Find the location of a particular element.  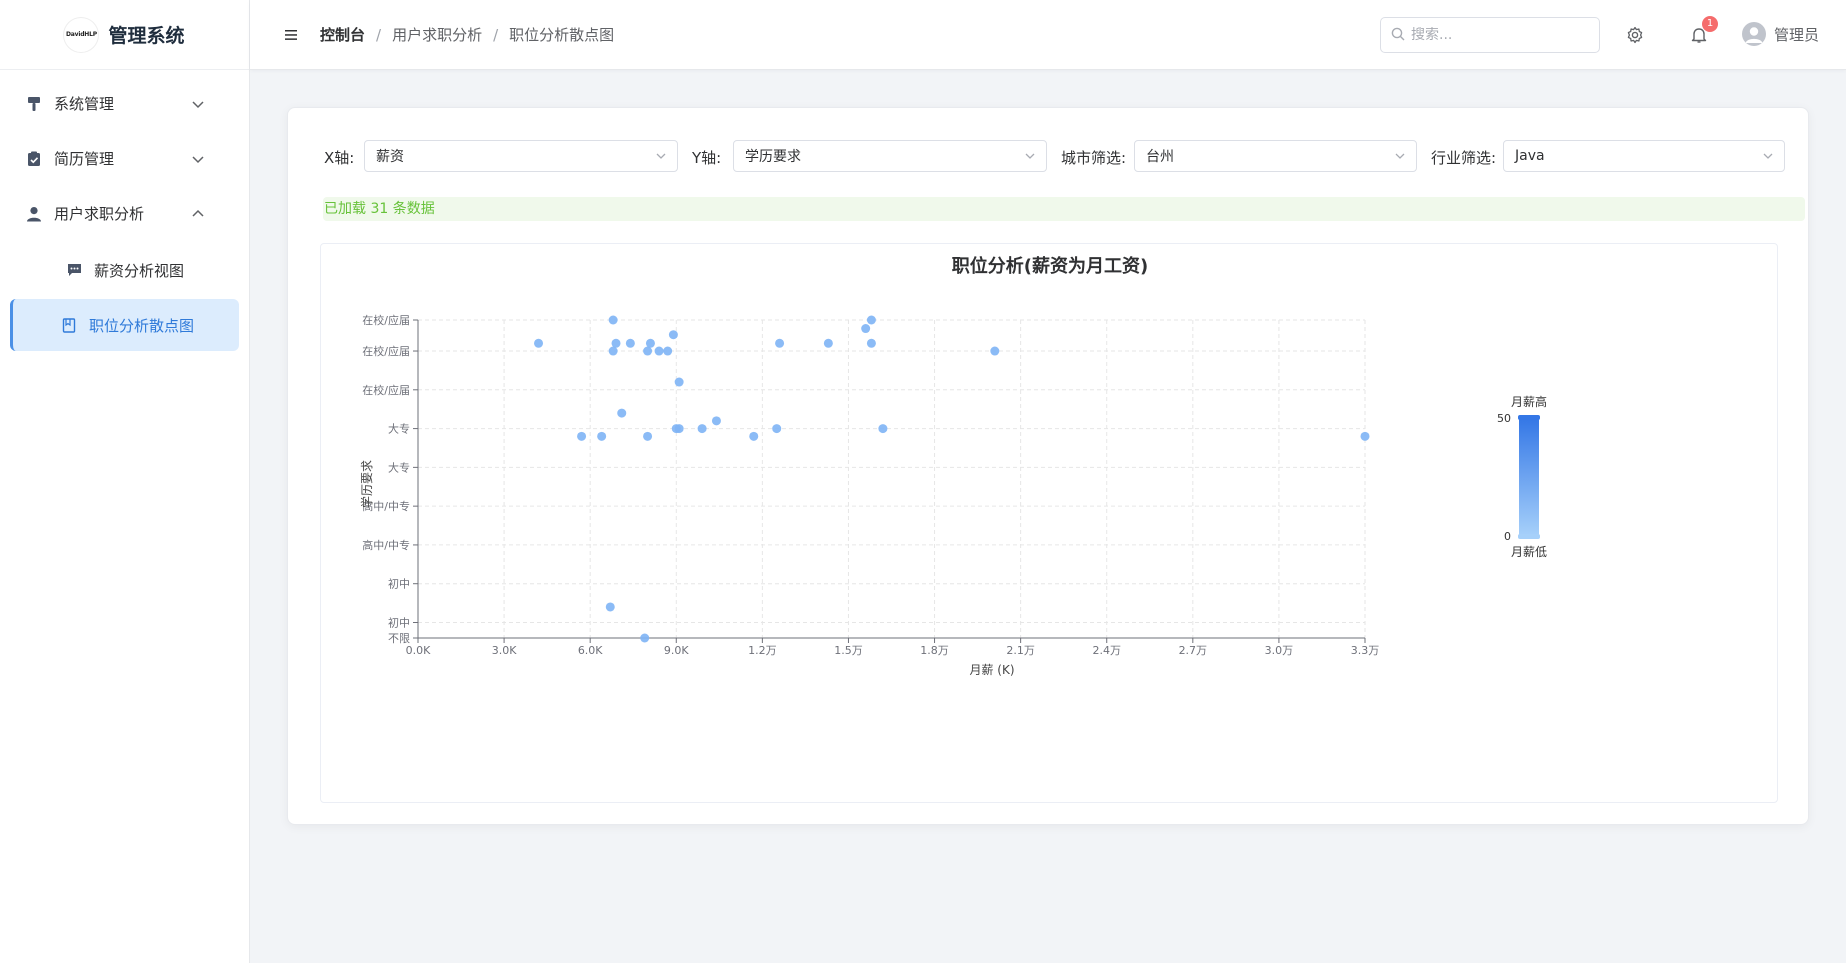

search-box is located at coordinates (1490, 35).